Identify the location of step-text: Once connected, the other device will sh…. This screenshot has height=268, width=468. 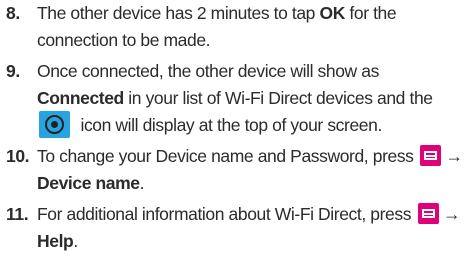
(208, 71).